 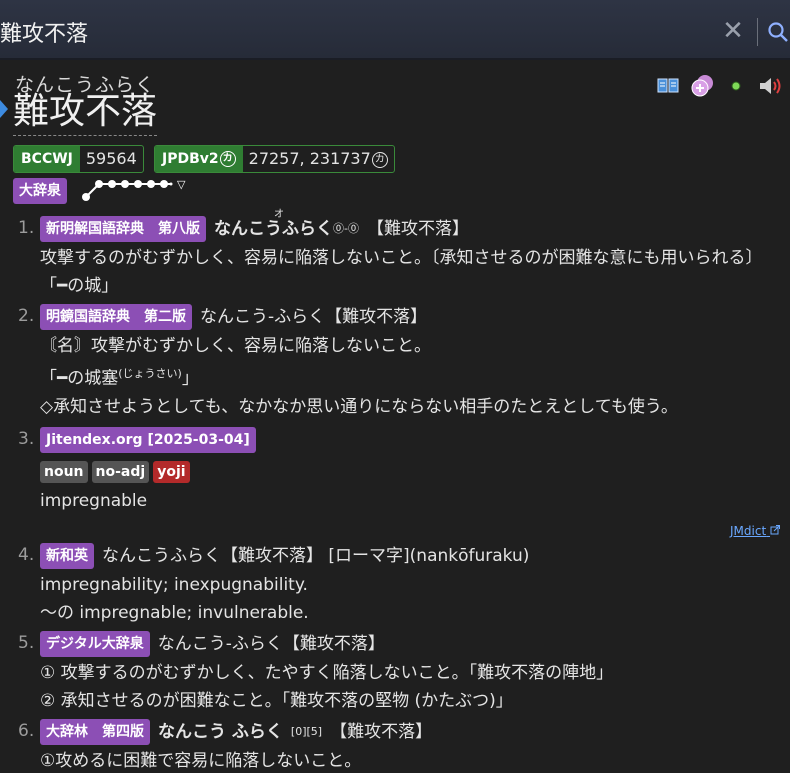 What do you see at coordinates (757, 32) in the screenshot?
I see `divider` at bounding box center [757, 32].